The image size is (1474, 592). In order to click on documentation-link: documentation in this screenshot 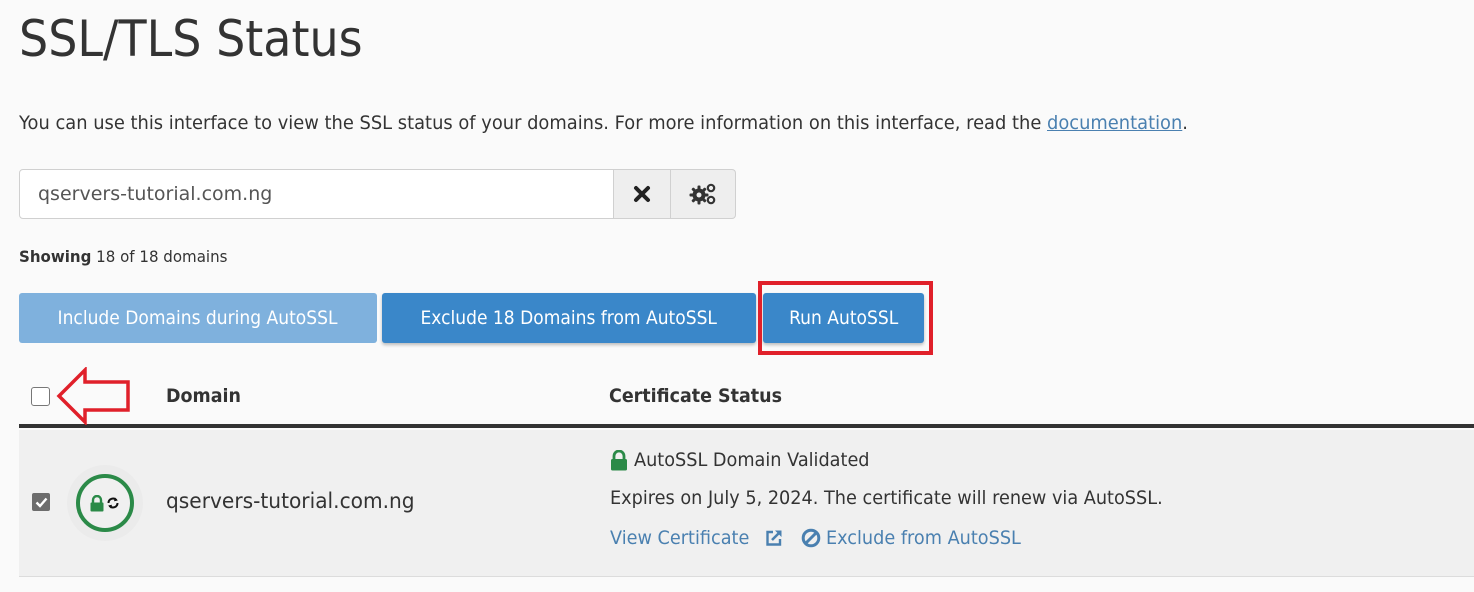, I will do `click(1114, 123)`.